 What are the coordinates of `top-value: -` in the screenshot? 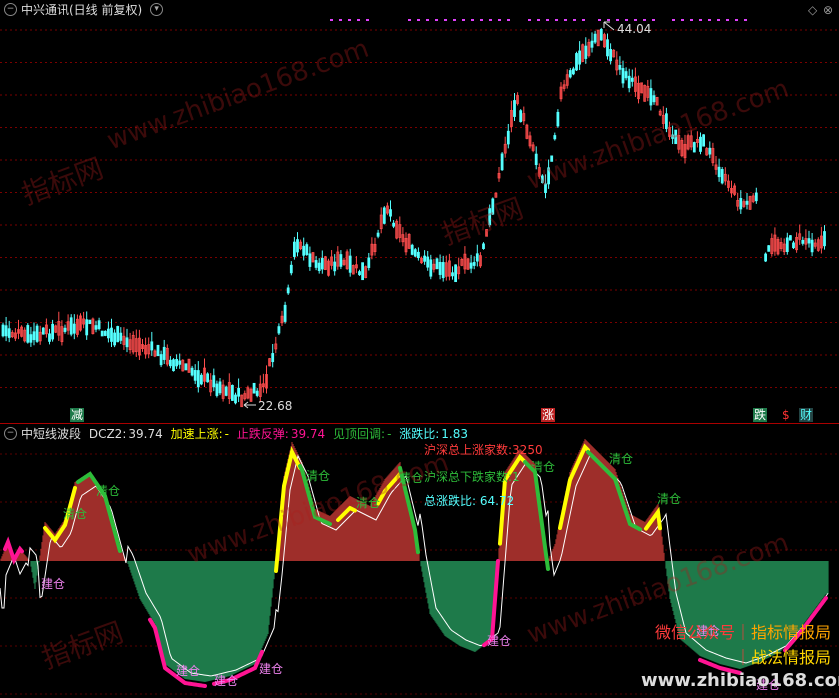 It's located at (389, 434).